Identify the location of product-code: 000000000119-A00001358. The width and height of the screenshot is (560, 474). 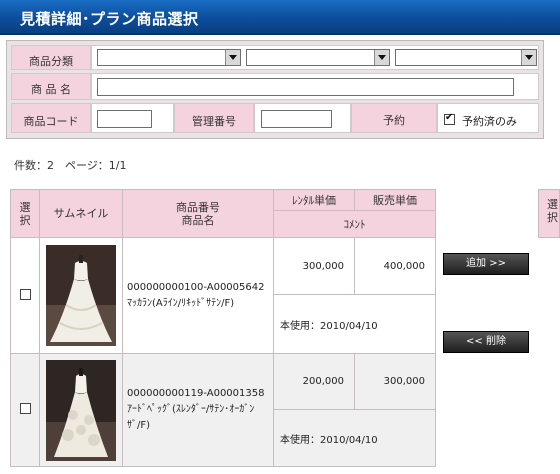
(196, 393).